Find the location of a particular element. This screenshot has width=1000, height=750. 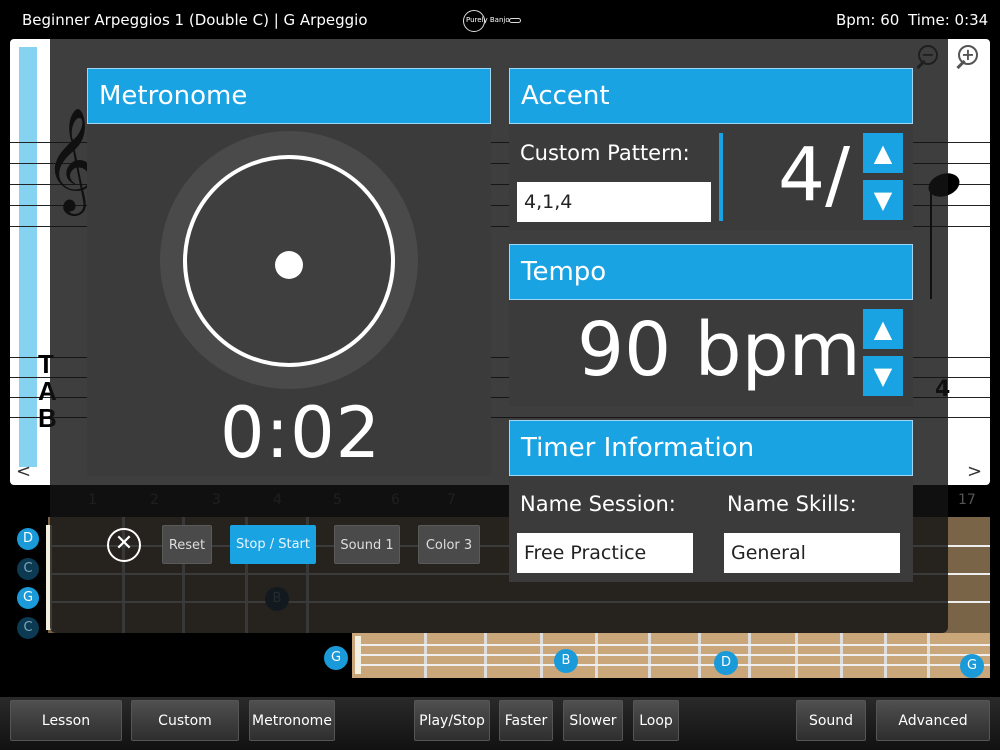

tab-position-bar is located at coordinates (28, 257).